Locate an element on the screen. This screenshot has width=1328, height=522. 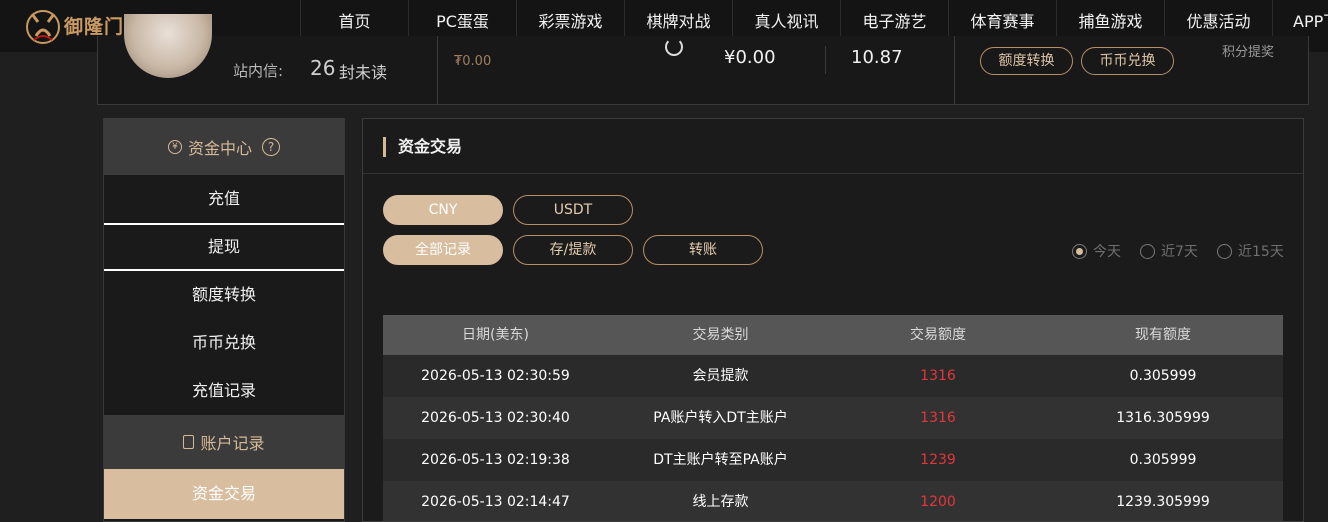
cell-type: 会员提款 is located at coordinates (720, 376).